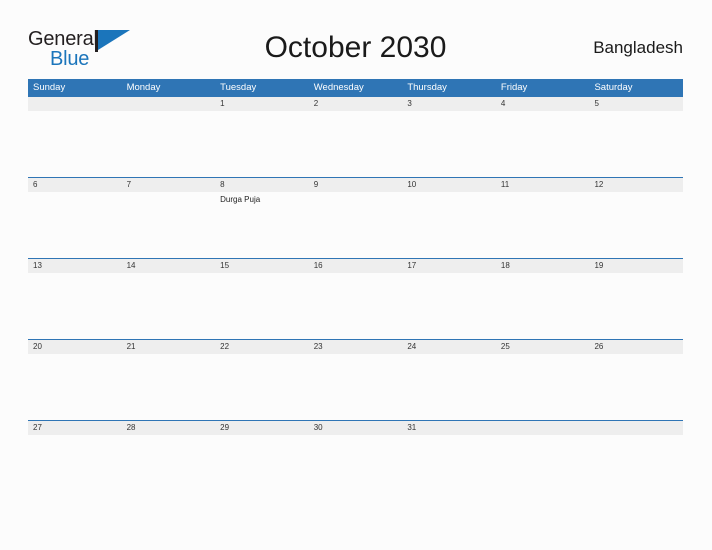  Describe the element at coordinates (169, 428) in the screenshot. I see `date-number: 28` at that location.